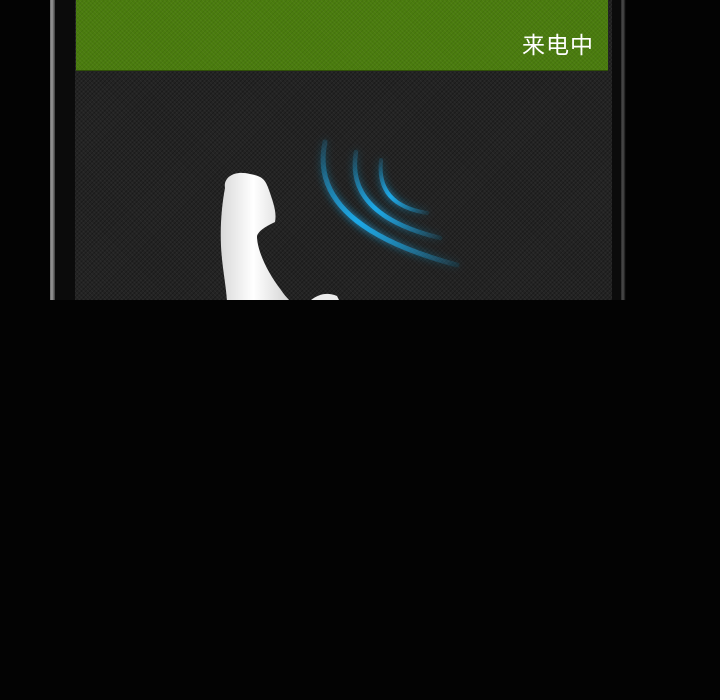 This screenshot has height=700, width=720. What do you see at coordinates (279, 236) in the screenshot?
I see `phone-handset-icon` at bounding box center [279, 236].